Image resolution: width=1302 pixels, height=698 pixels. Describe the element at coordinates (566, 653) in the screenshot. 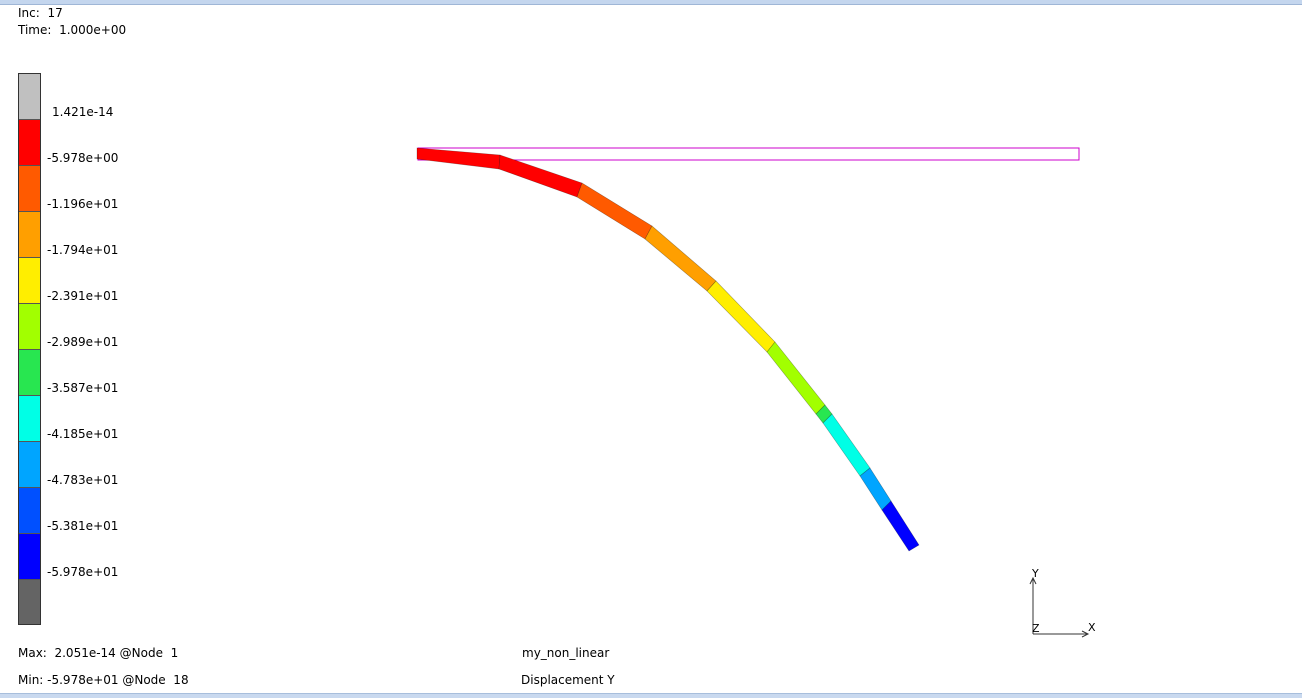

I see `job-name: my_non_linear` at that location.